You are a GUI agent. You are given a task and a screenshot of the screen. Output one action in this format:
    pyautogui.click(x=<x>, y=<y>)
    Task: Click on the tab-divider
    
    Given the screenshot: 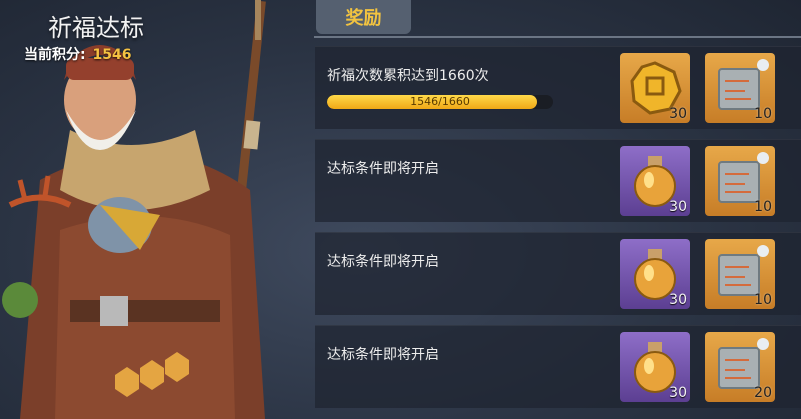 What is the action you would take?
    pyautogui.click(x=557, y=37)
    